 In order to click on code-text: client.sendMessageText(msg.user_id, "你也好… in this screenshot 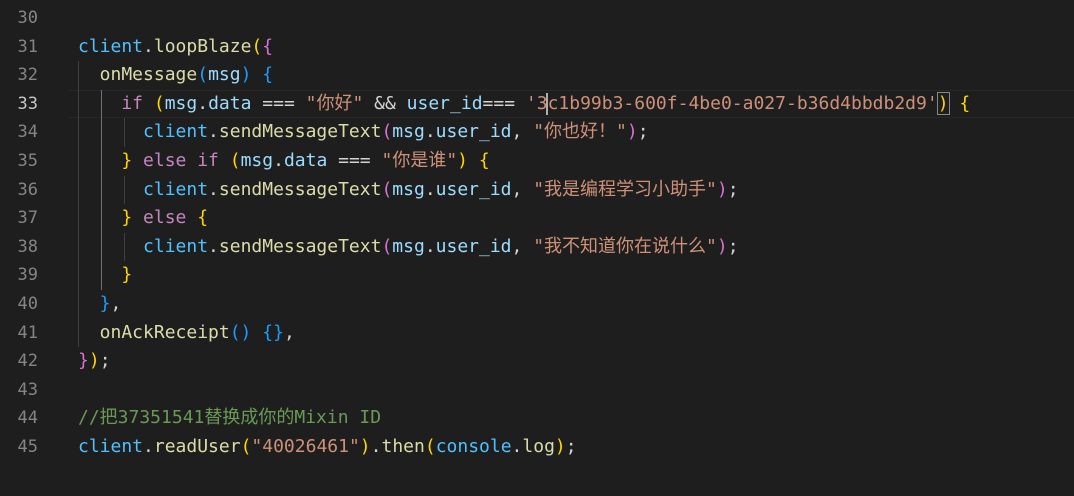, I will do `click(363, 132)`.